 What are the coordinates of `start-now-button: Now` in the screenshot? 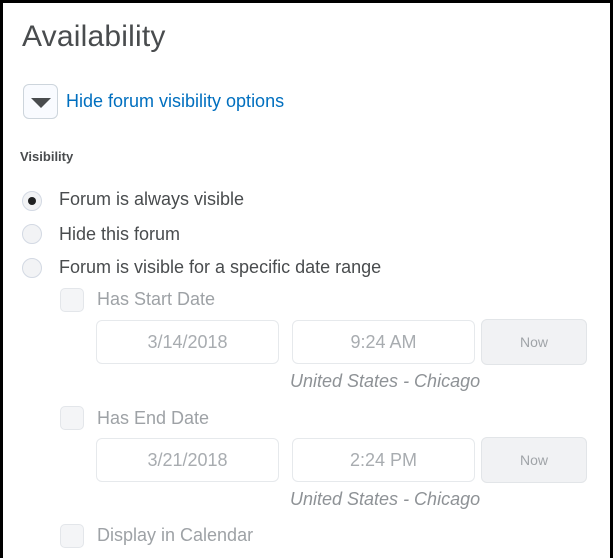 It's located at (534, 342).